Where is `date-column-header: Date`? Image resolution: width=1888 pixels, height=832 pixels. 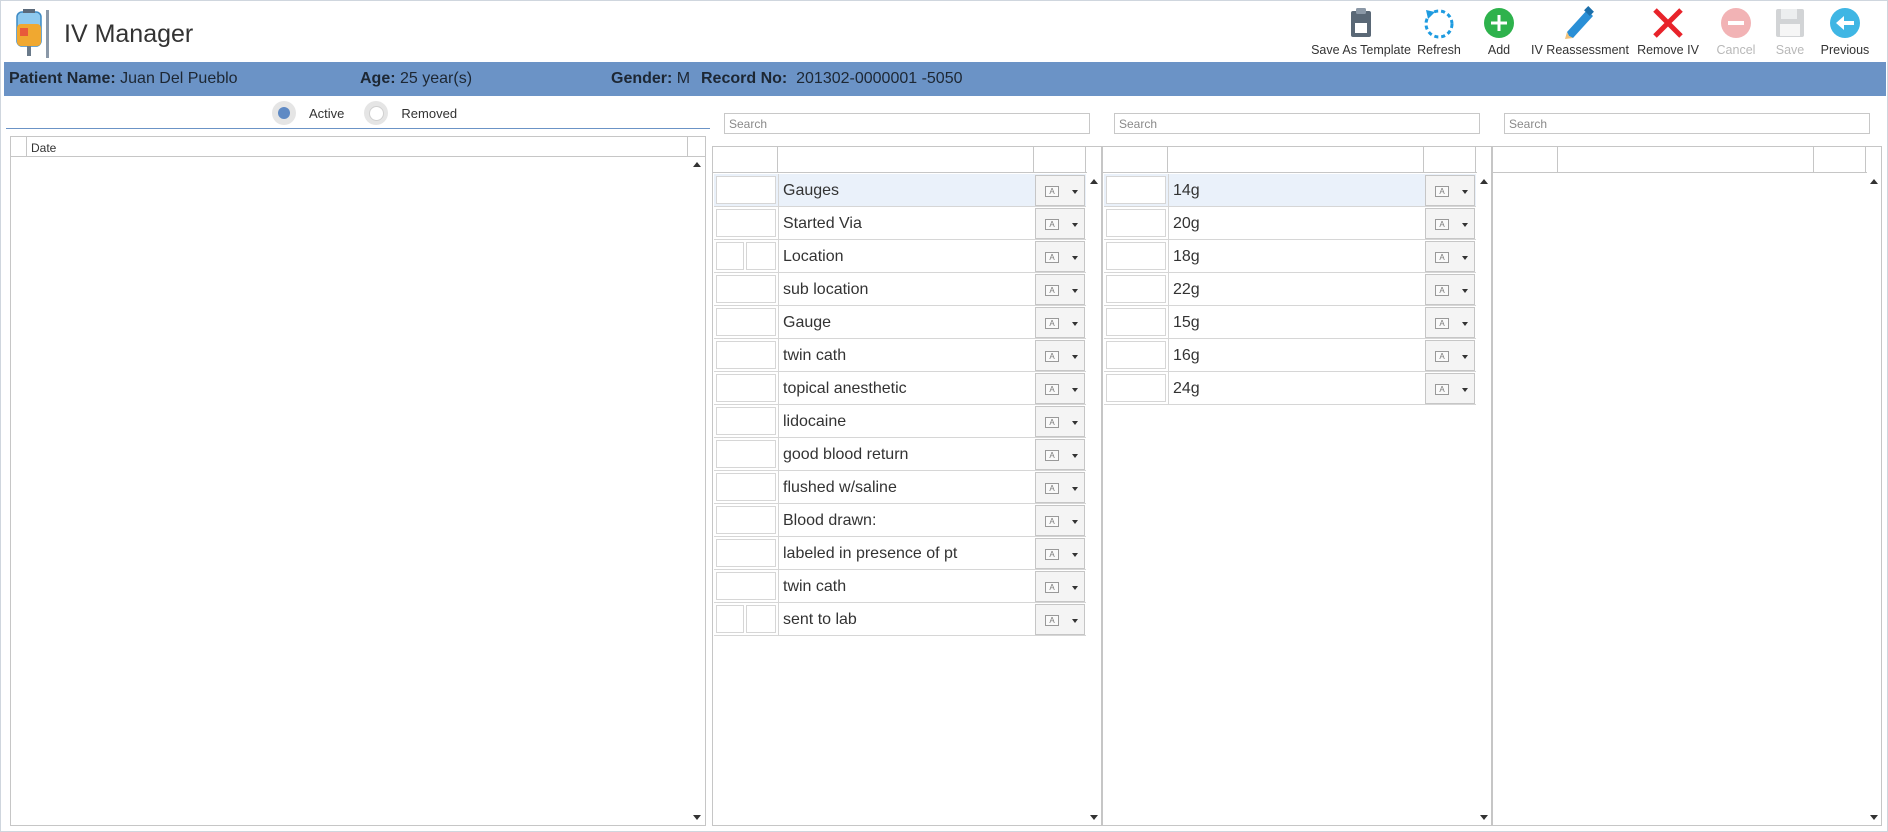 date-column-header: Date is located at coordinates (43, 148).